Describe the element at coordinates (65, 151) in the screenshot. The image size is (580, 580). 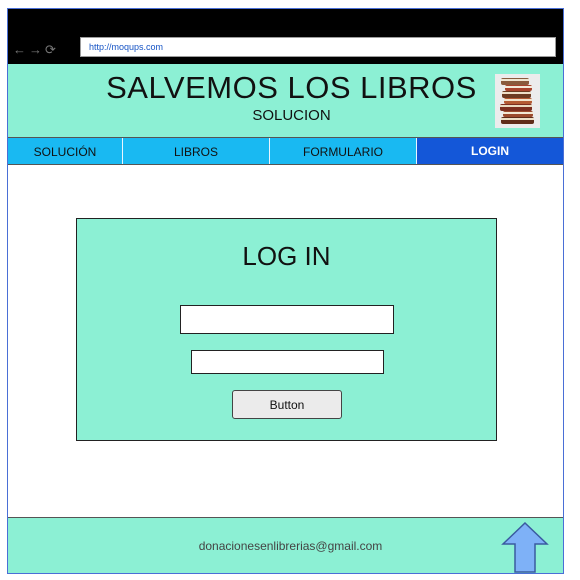
I see `menu-item-solucion: SOLUCIÓN` at that location.